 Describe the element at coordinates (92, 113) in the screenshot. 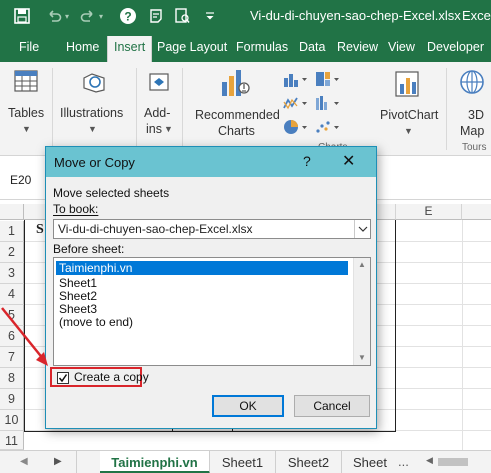

I see `illustrations-label: Illustrations` at that location.